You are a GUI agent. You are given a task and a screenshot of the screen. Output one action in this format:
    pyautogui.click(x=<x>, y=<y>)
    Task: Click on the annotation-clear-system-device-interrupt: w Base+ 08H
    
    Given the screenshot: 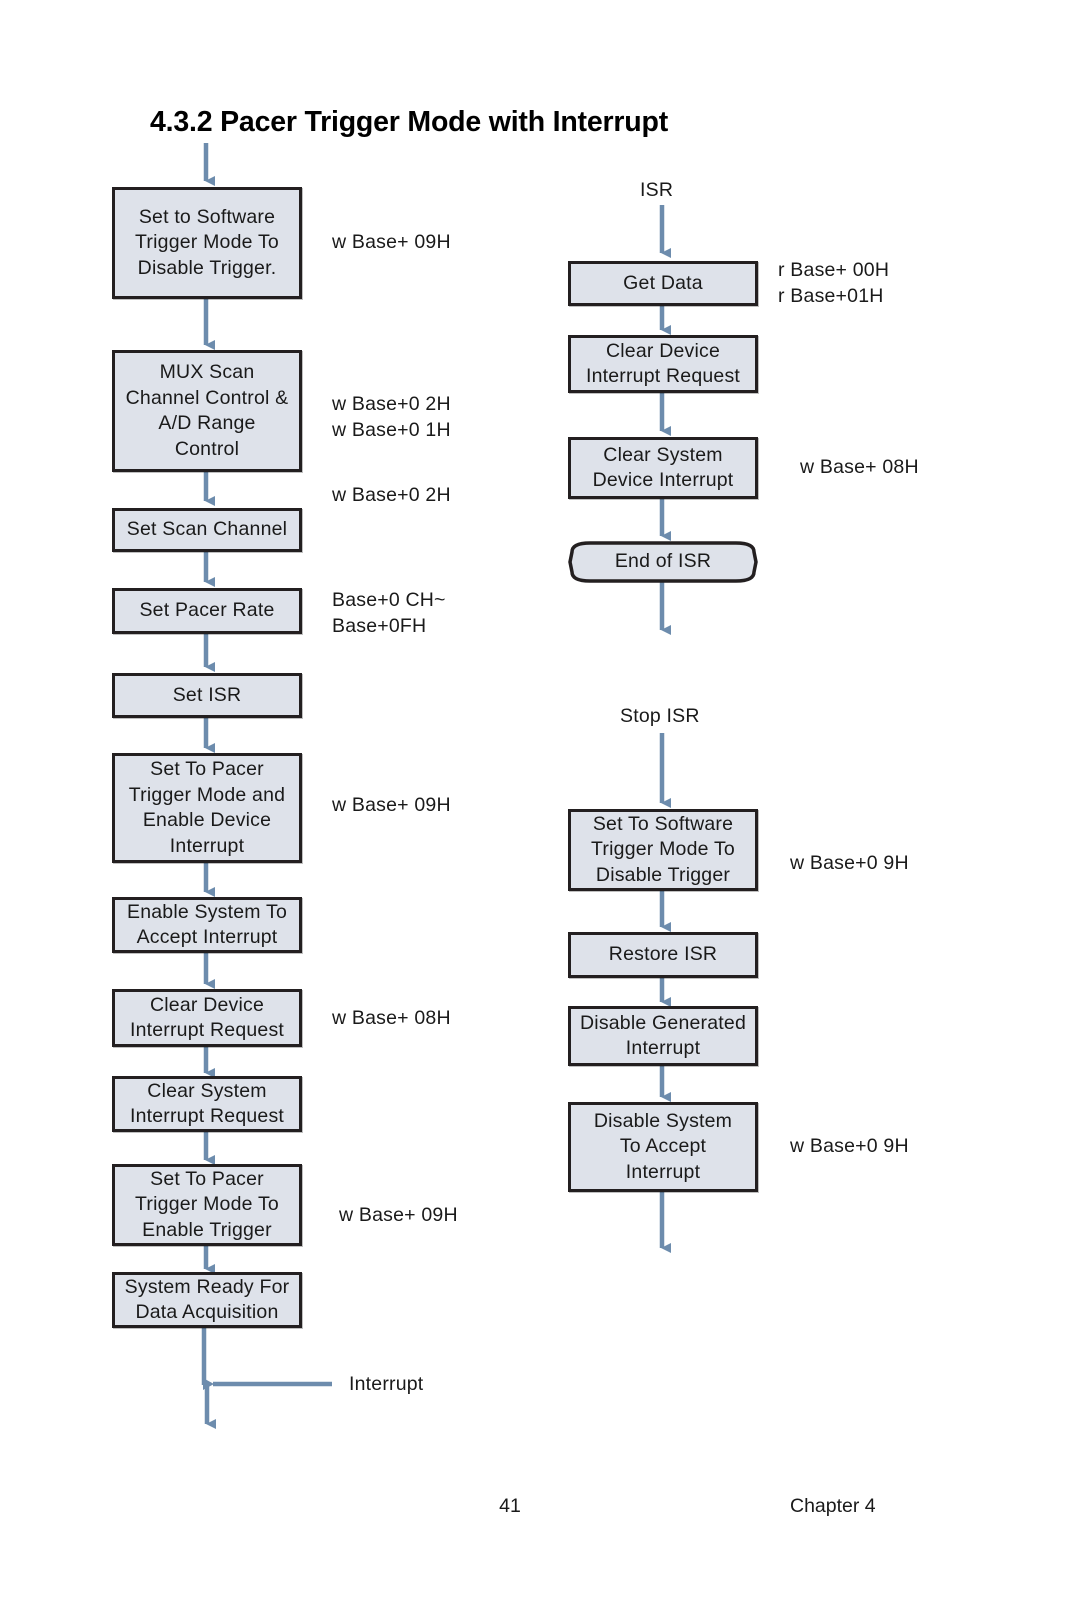 What is the action you would take?
    pyautogui.click(x=859, y=467)
    